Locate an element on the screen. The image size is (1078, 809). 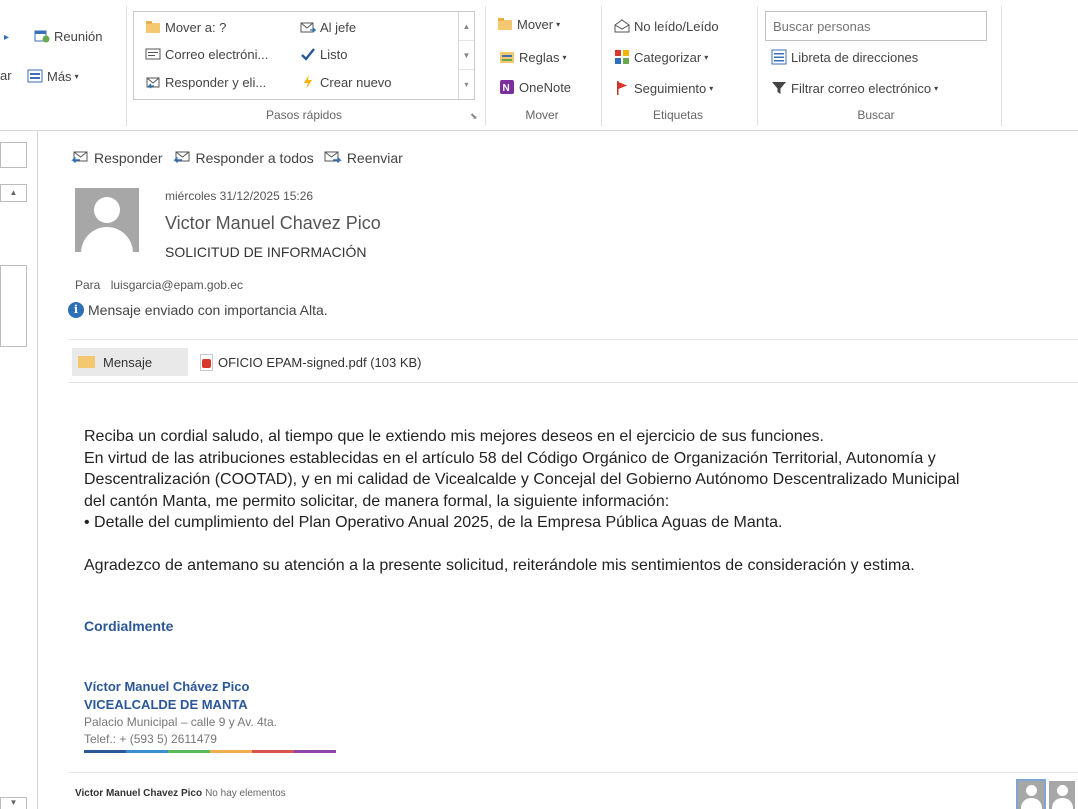
message-tab: Mensaje is located at coordinates (130, 362).